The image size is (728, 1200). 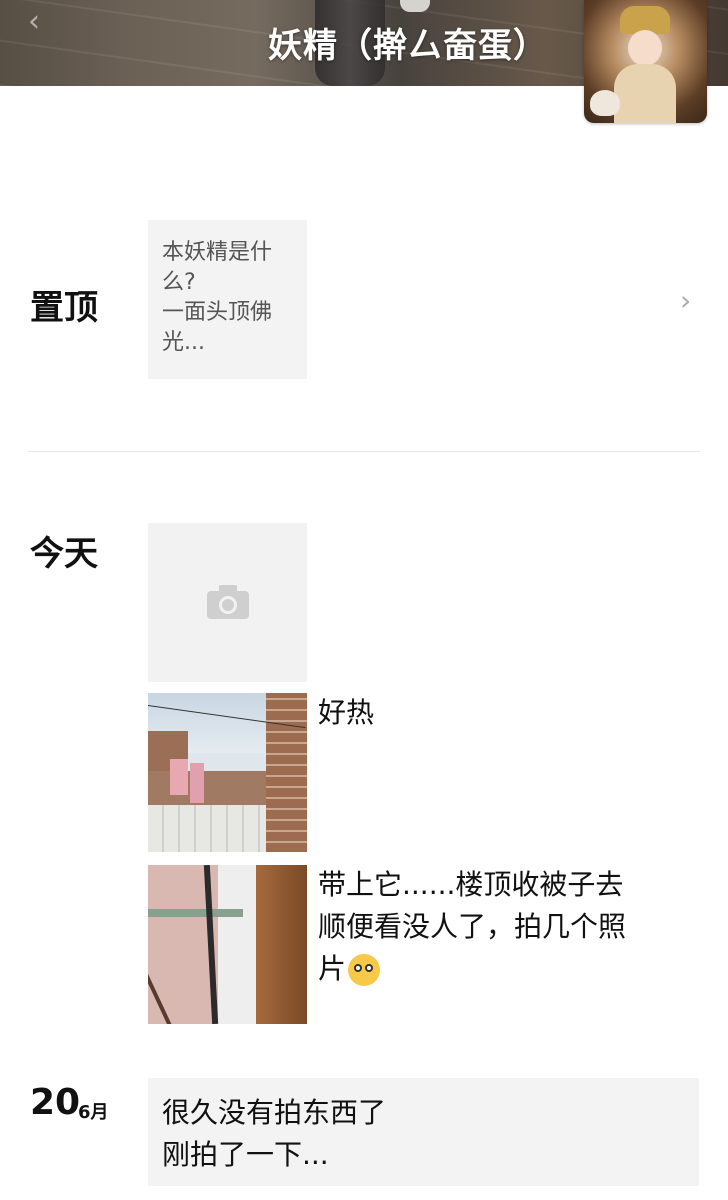 What do you see at coordinates (415, 6) in the screenshot?
I see `cover-shoe` at bounding box center [415, 6].